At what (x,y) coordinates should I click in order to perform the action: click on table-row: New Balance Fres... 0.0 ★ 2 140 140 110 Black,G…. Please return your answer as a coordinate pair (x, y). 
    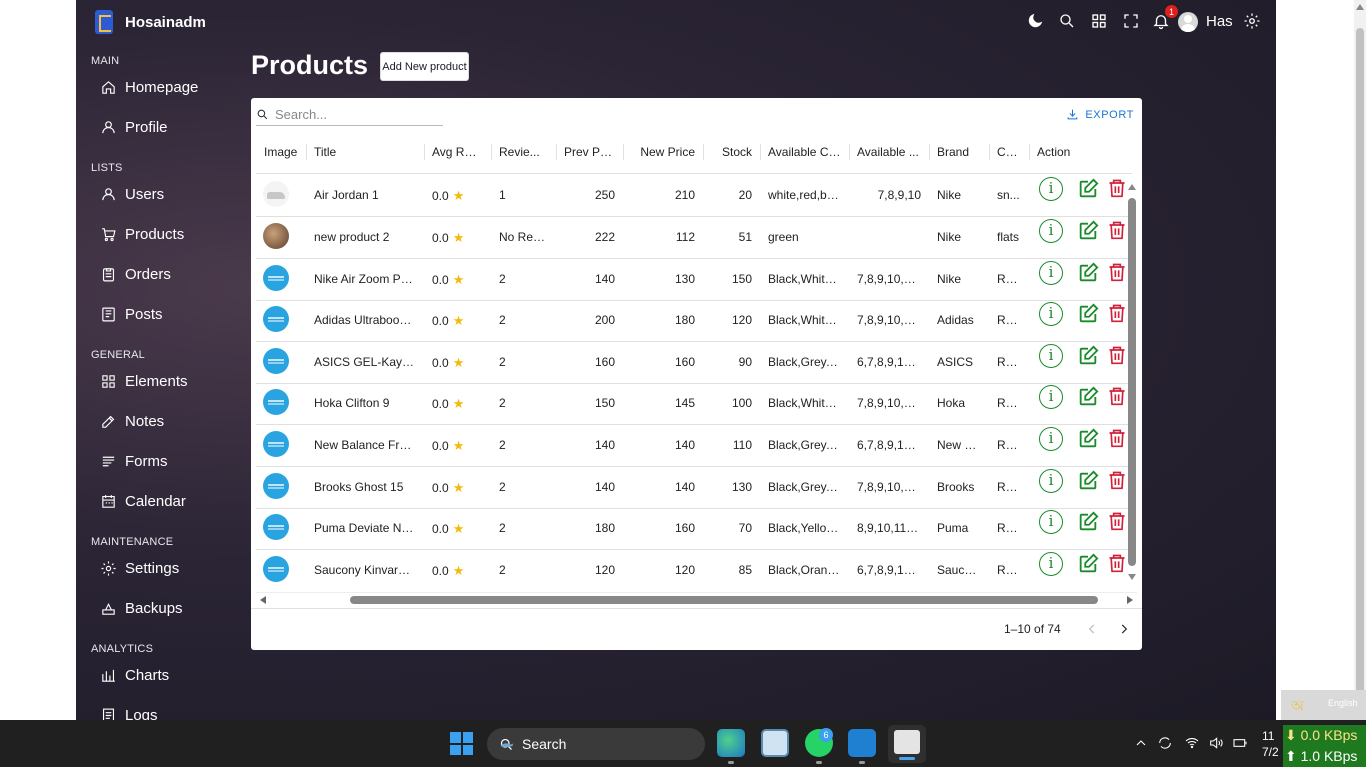
    Looking at the image, I should click on (694, 446).